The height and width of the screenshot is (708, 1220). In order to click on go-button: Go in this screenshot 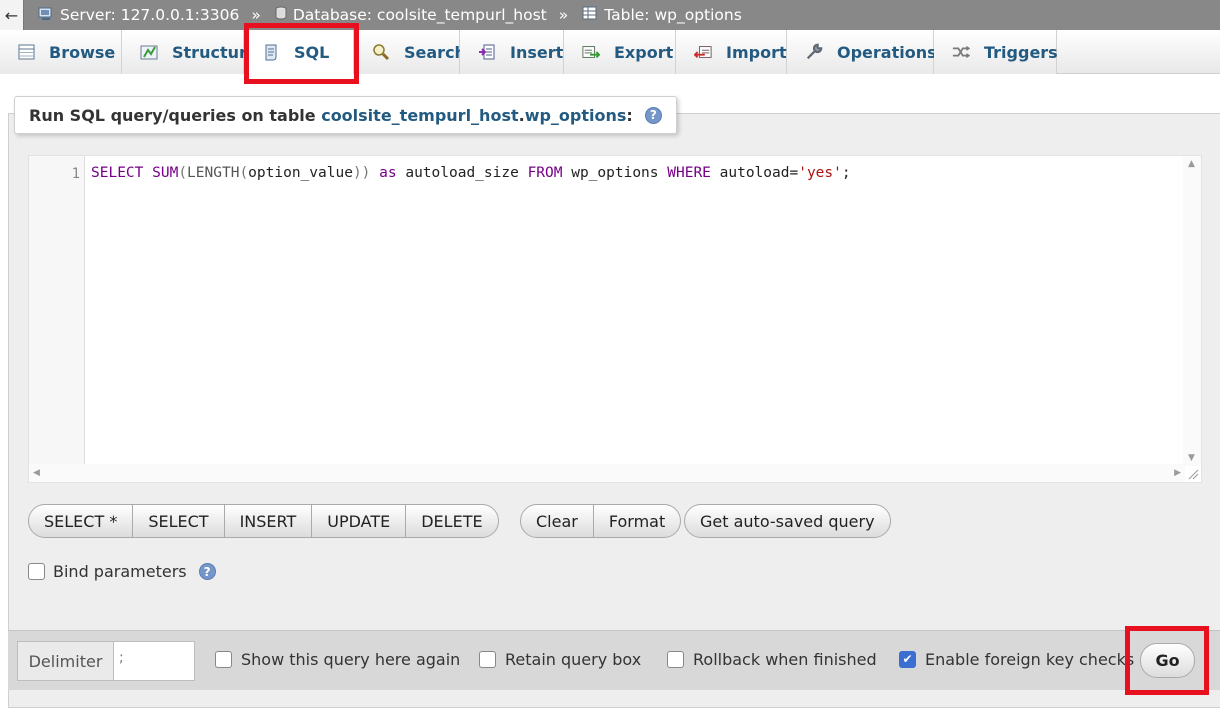, I will do `click(1167, 660)`.